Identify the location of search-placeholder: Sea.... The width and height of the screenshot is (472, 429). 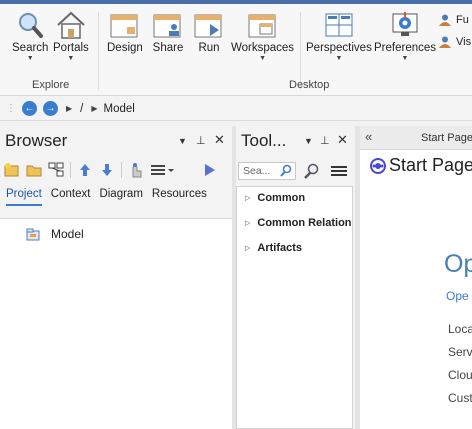
(257, 171).